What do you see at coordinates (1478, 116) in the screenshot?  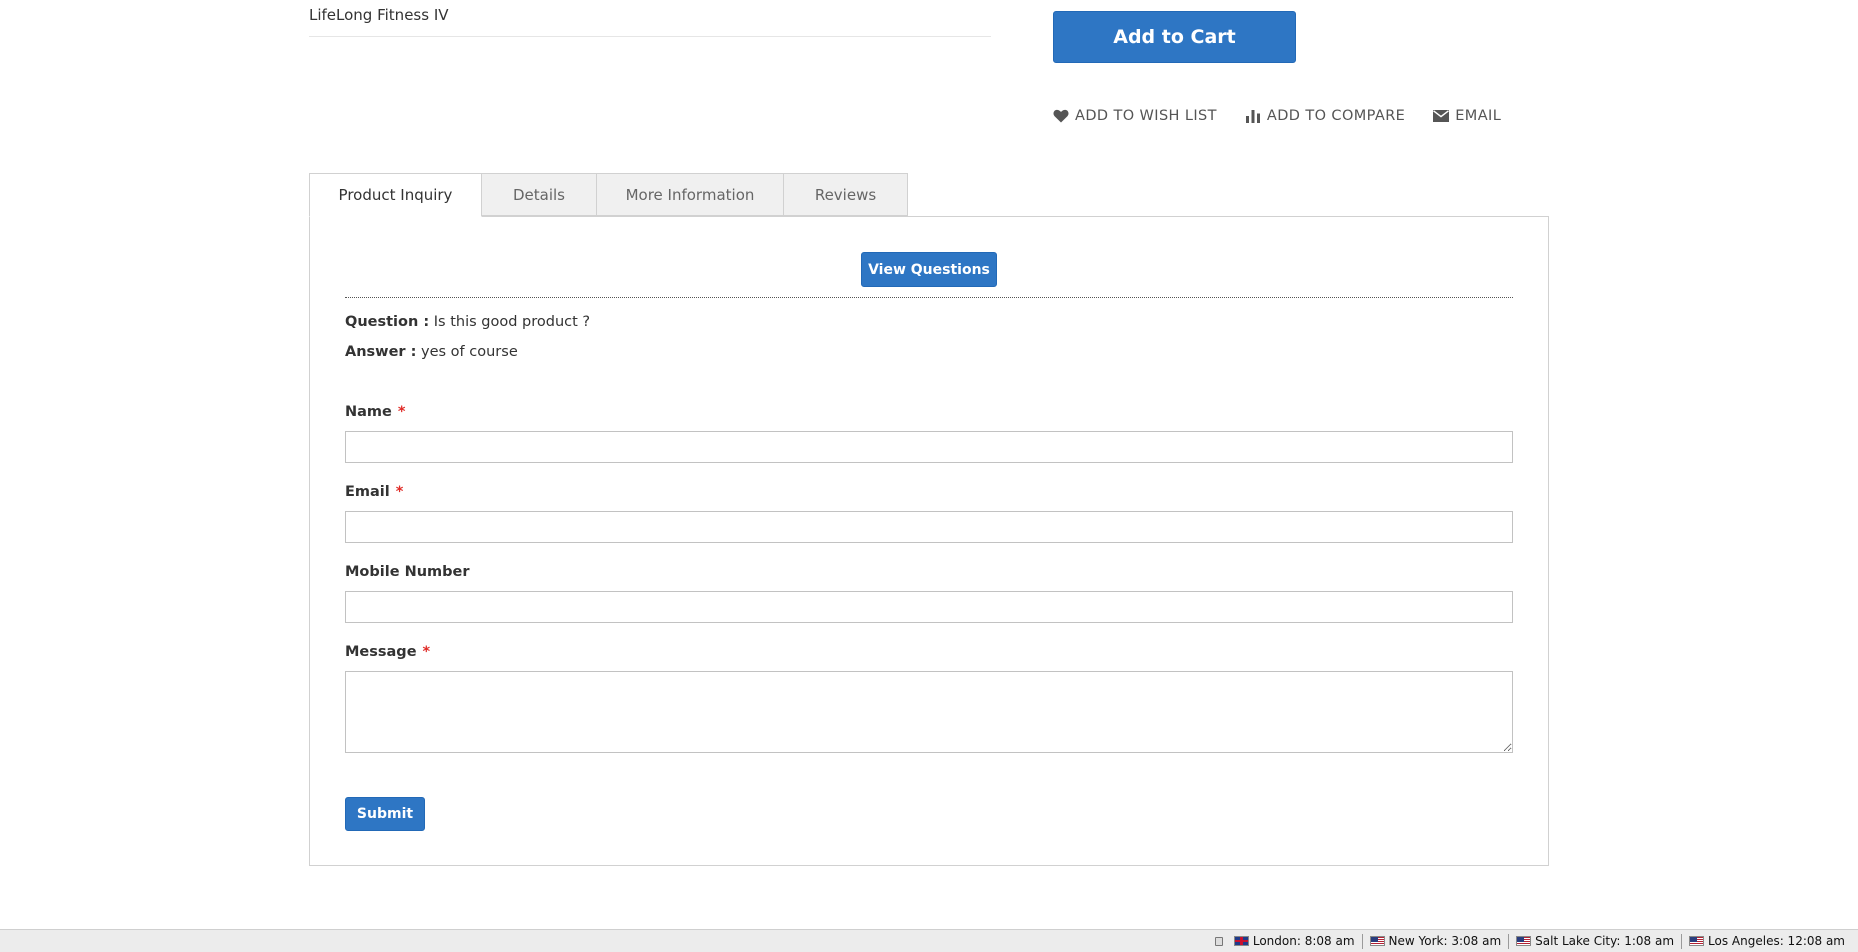 I see `email-label: Email` at bounding box center [1478, 116].